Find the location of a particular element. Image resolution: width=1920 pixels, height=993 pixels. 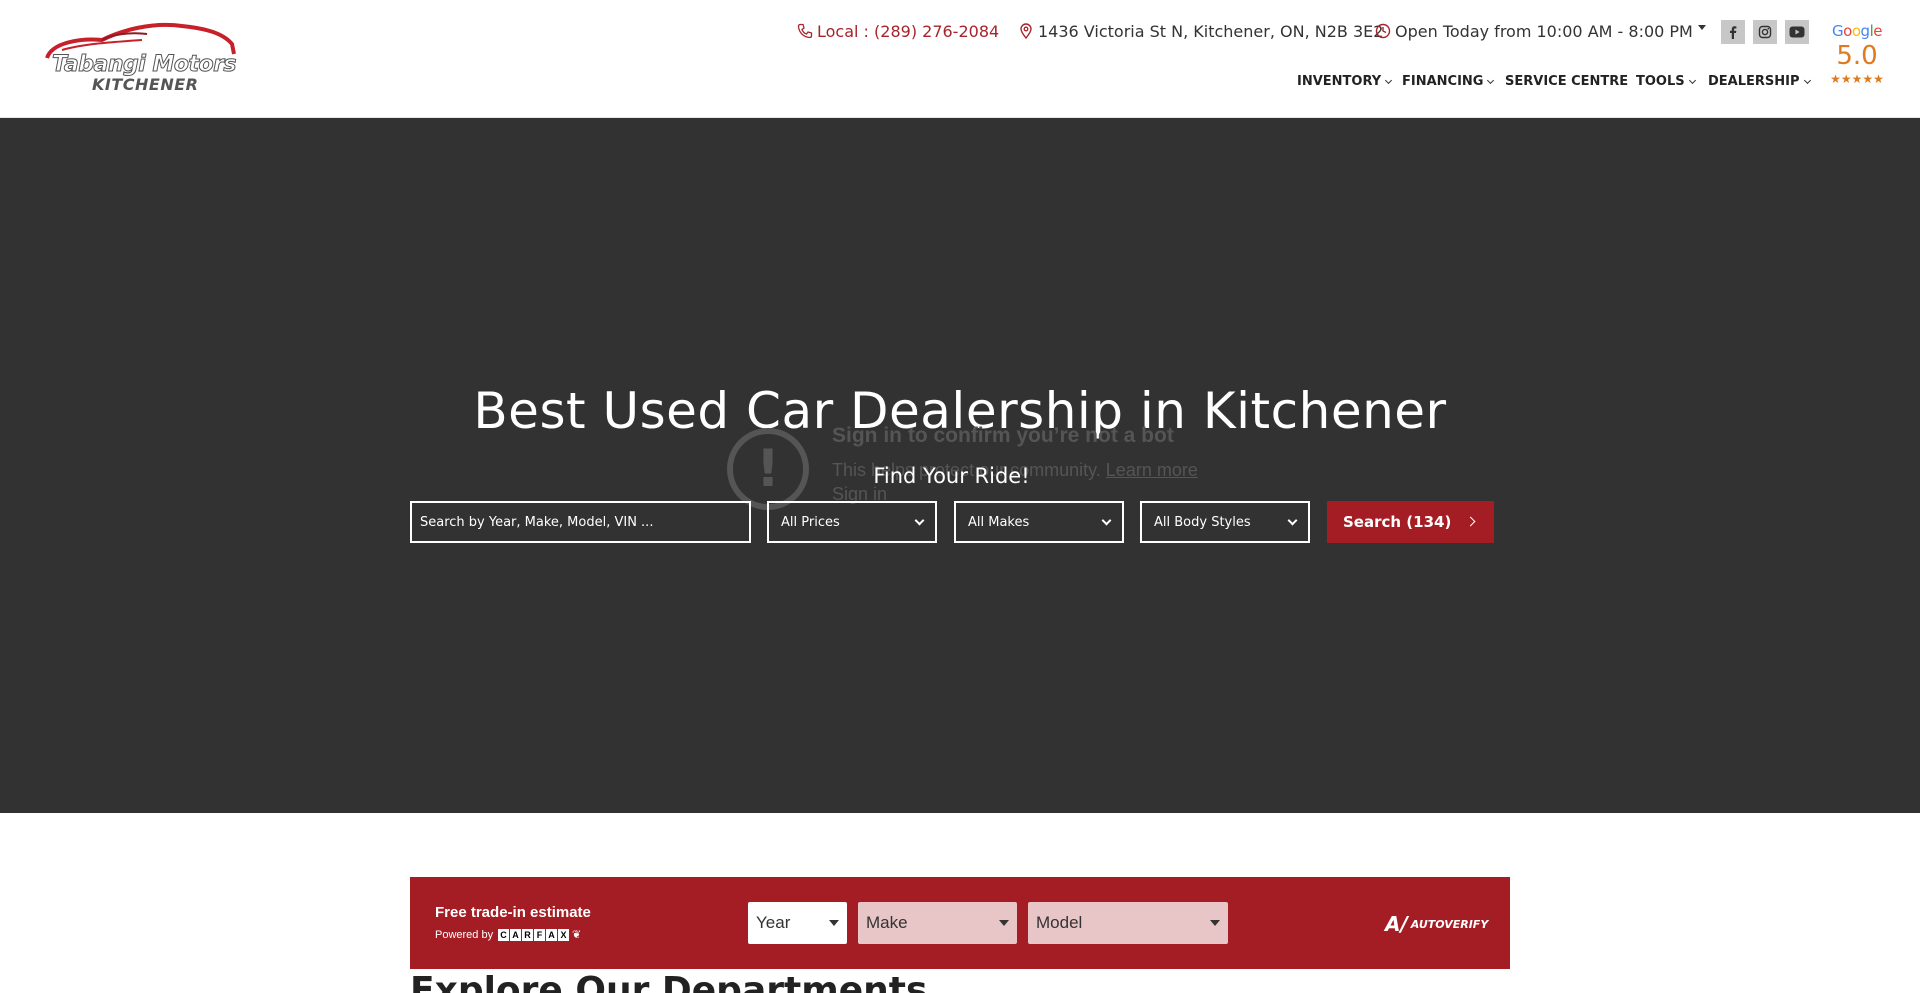

nav-dealership-label: DEALERSHIP is located at coordinates (1754, 81).